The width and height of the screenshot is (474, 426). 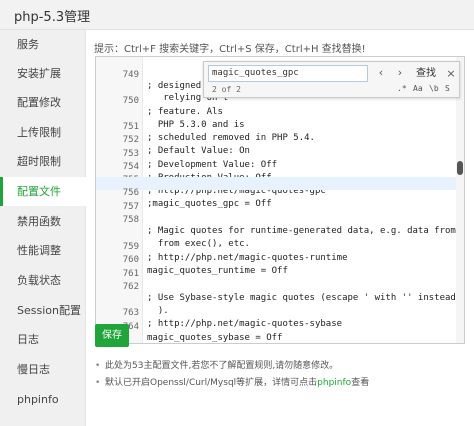 I want to click on sidebar-item-slow-log: 慢日志, so click(x=43, y=369).